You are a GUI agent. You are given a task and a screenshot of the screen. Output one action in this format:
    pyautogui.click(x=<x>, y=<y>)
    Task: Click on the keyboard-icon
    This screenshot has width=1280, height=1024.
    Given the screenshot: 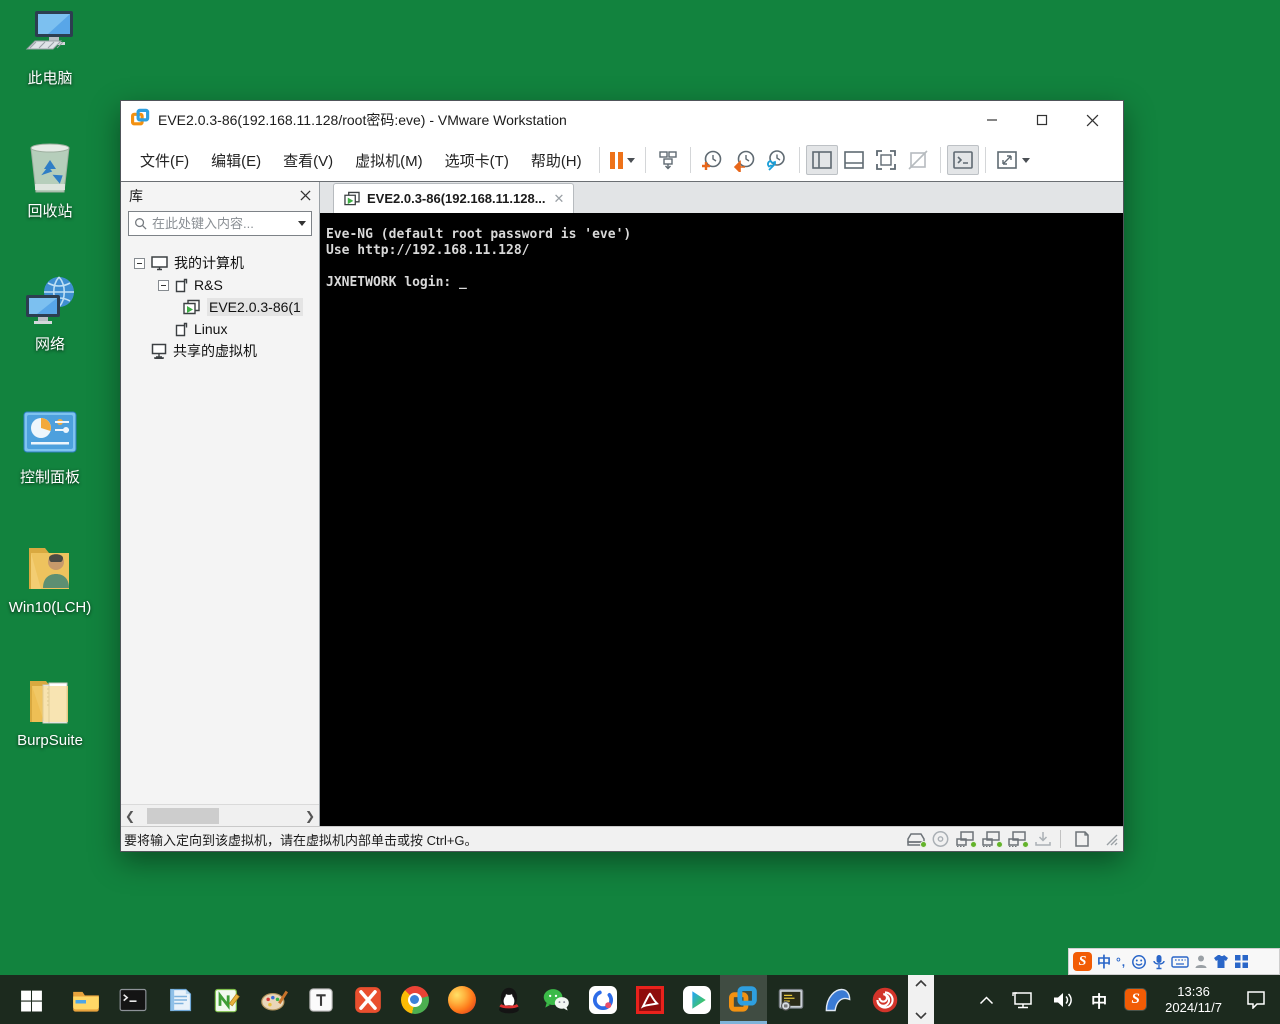 What is the action you would take?
    pyautogui.click(x=1180, y=962)
    